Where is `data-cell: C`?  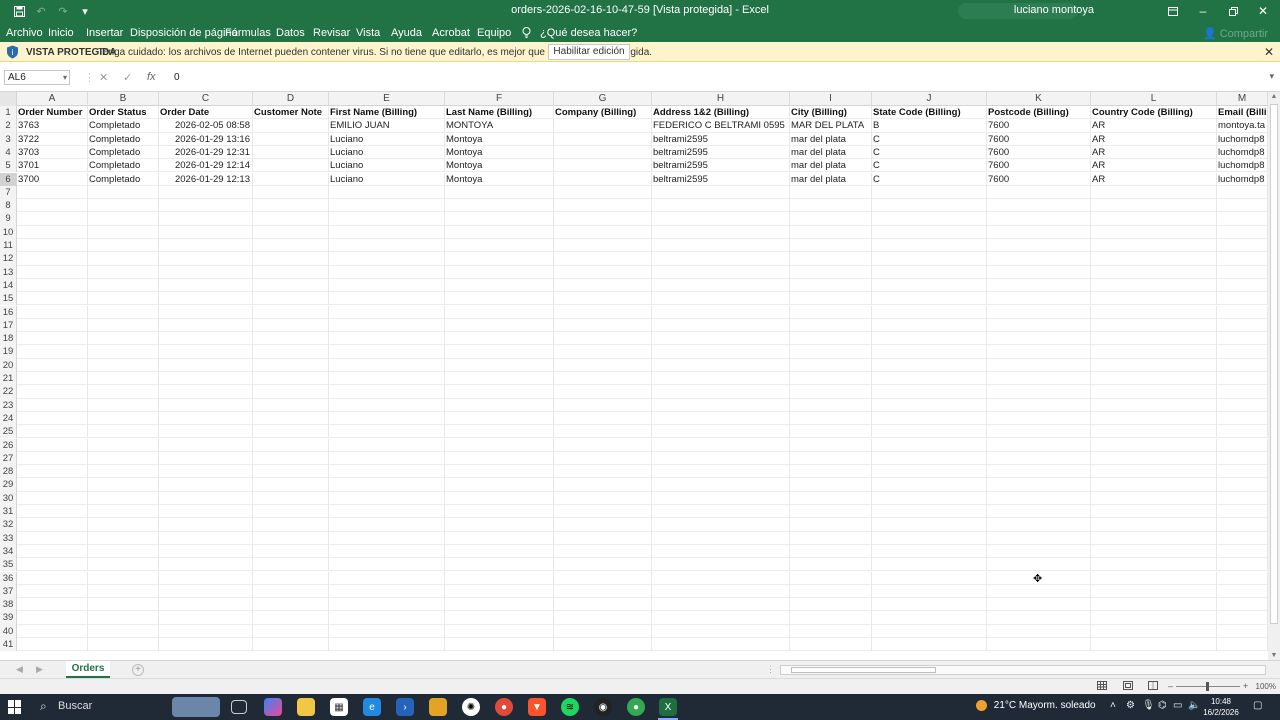 data-cell: C is located at coordinates (929, 166).